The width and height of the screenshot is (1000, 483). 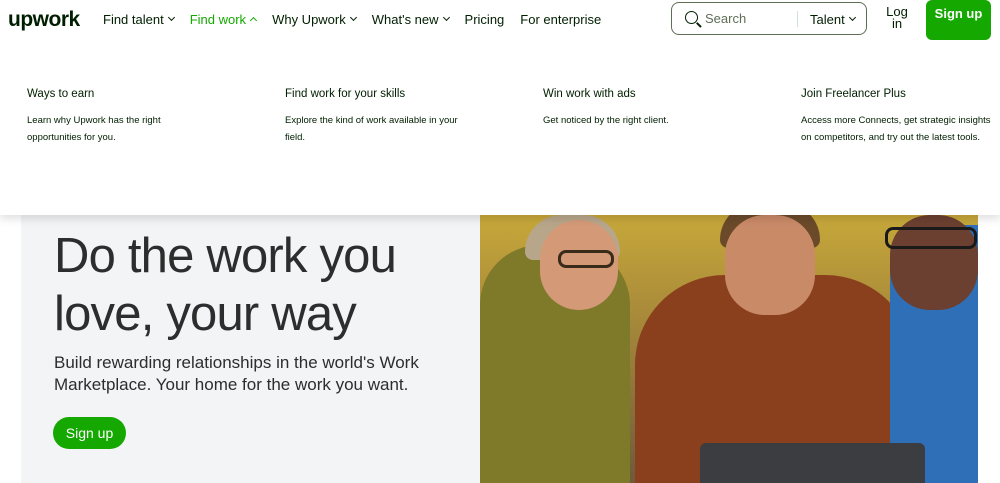 I want to click on chevron-up-icon, so click(x=254, y=20).